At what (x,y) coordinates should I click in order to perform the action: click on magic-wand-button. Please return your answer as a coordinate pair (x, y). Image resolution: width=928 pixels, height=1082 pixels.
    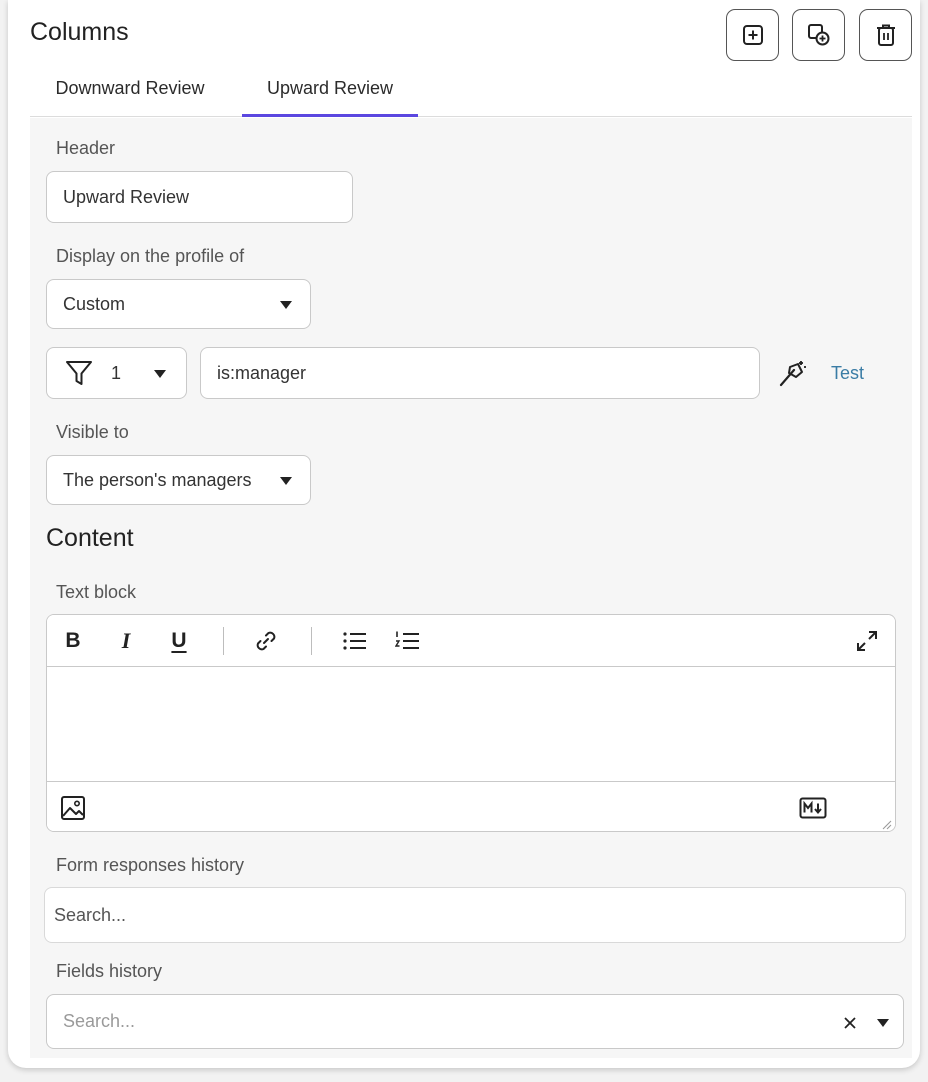
    Looking at the image, I should click on (792, 374).